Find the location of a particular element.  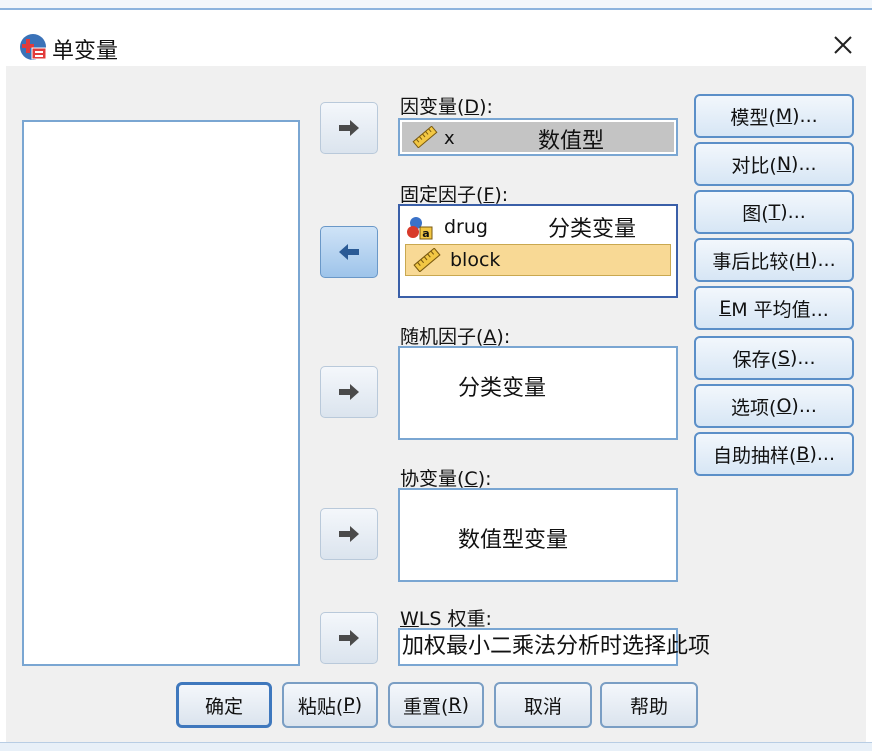

covariate-label-end: ): is located at coordinates (484, 479).